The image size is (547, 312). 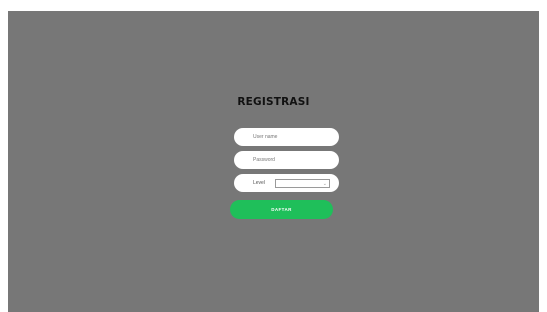 I want to click on chevron-down-icon: ⌄, so click(x=324, y=183).